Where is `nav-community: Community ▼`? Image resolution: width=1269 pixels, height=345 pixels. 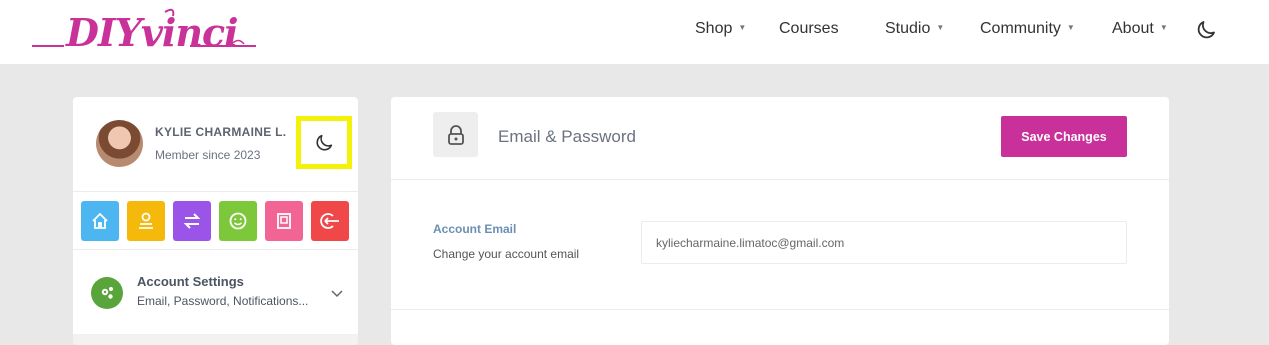 nav-community: Community ▼ is located at coordinates (1027, 29).